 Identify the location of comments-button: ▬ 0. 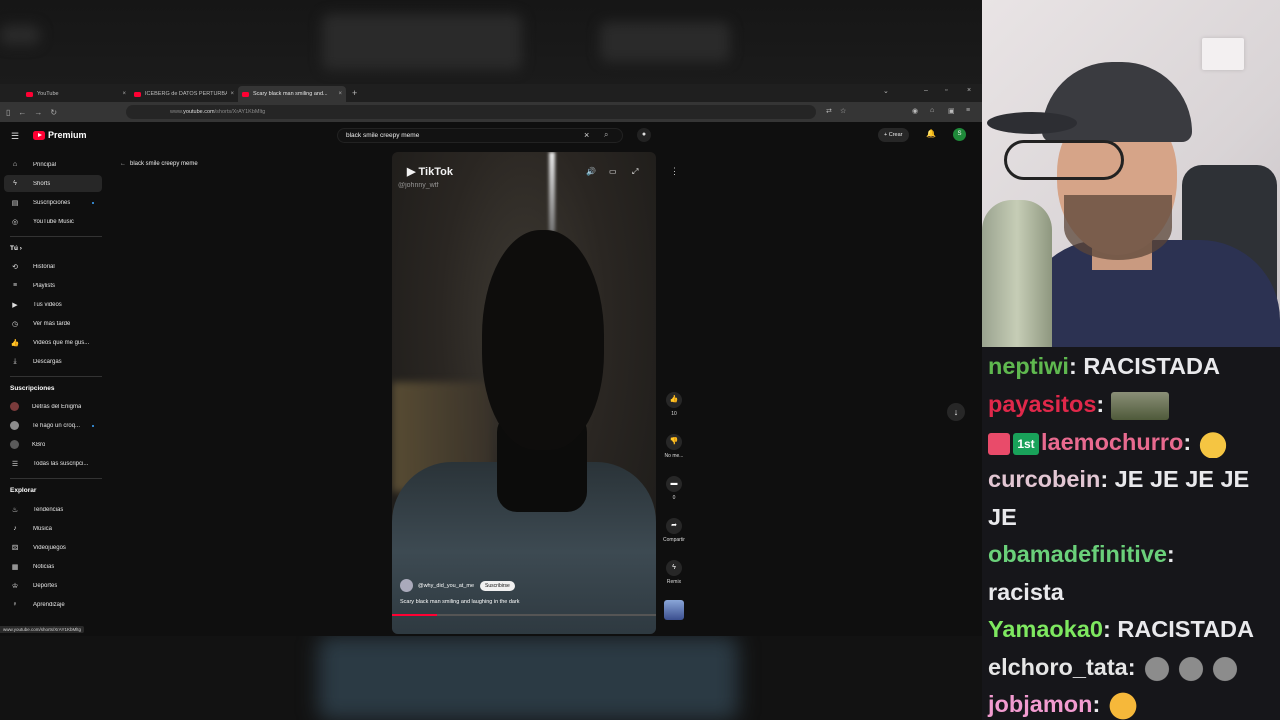
(674, 488).